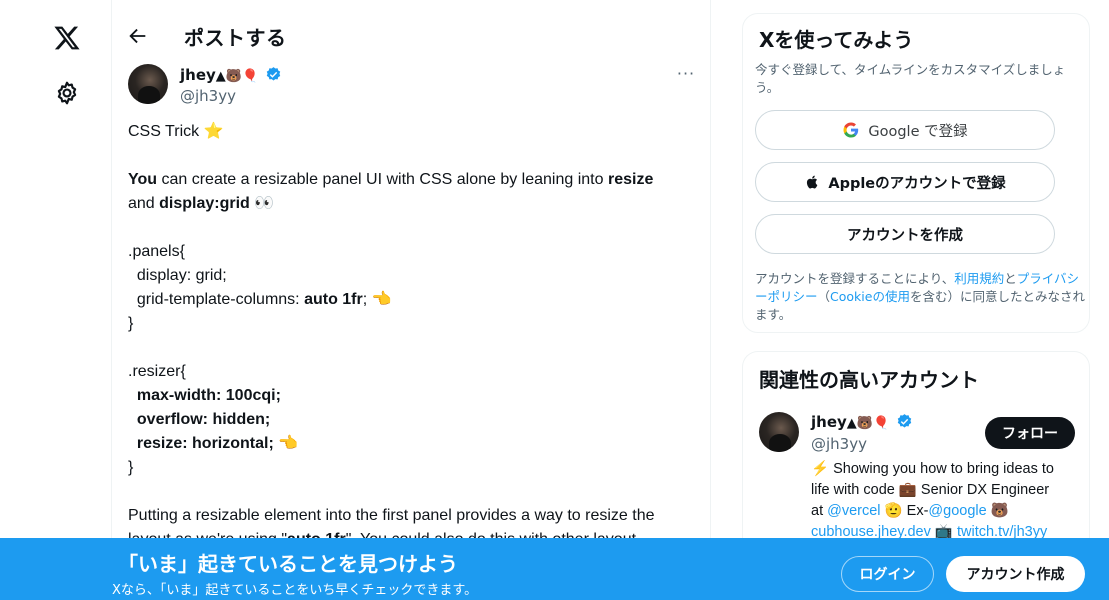 The height and width of the screenshot is (600, 1109). I want to click on page-header: ポストする, so click(411, 30).